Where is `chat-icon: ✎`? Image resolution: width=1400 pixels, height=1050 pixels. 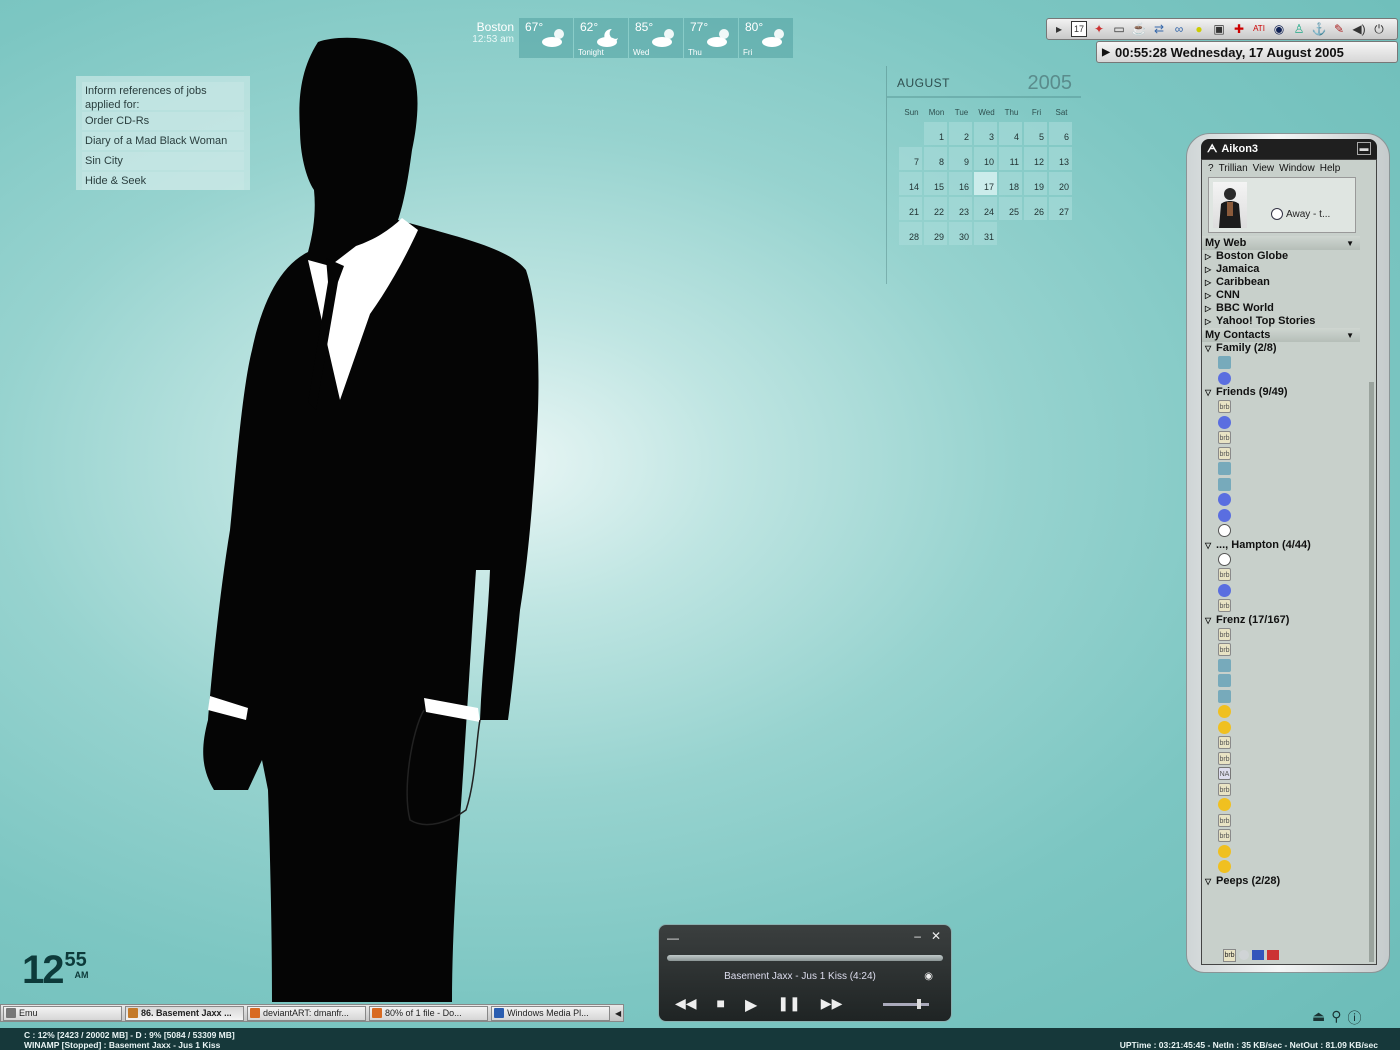
chat-icon: ✎ is located at coordinates (1339, 29).